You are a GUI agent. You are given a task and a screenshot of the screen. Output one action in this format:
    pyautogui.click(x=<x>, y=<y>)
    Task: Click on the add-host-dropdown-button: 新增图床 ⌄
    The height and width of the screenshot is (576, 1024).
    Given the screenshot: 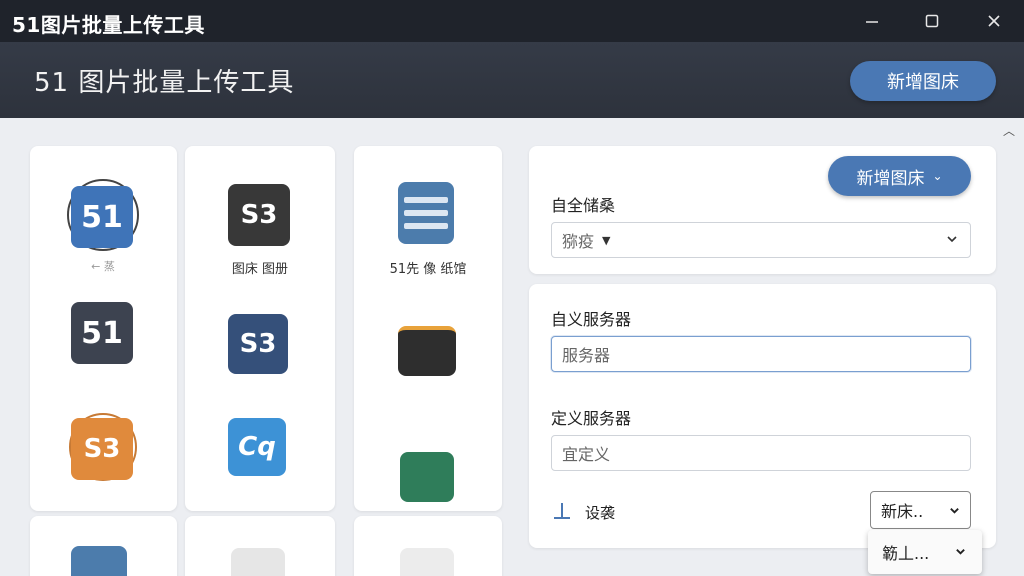 What is the action you would take?
    pyautogui.click(x=899, y=176)
    